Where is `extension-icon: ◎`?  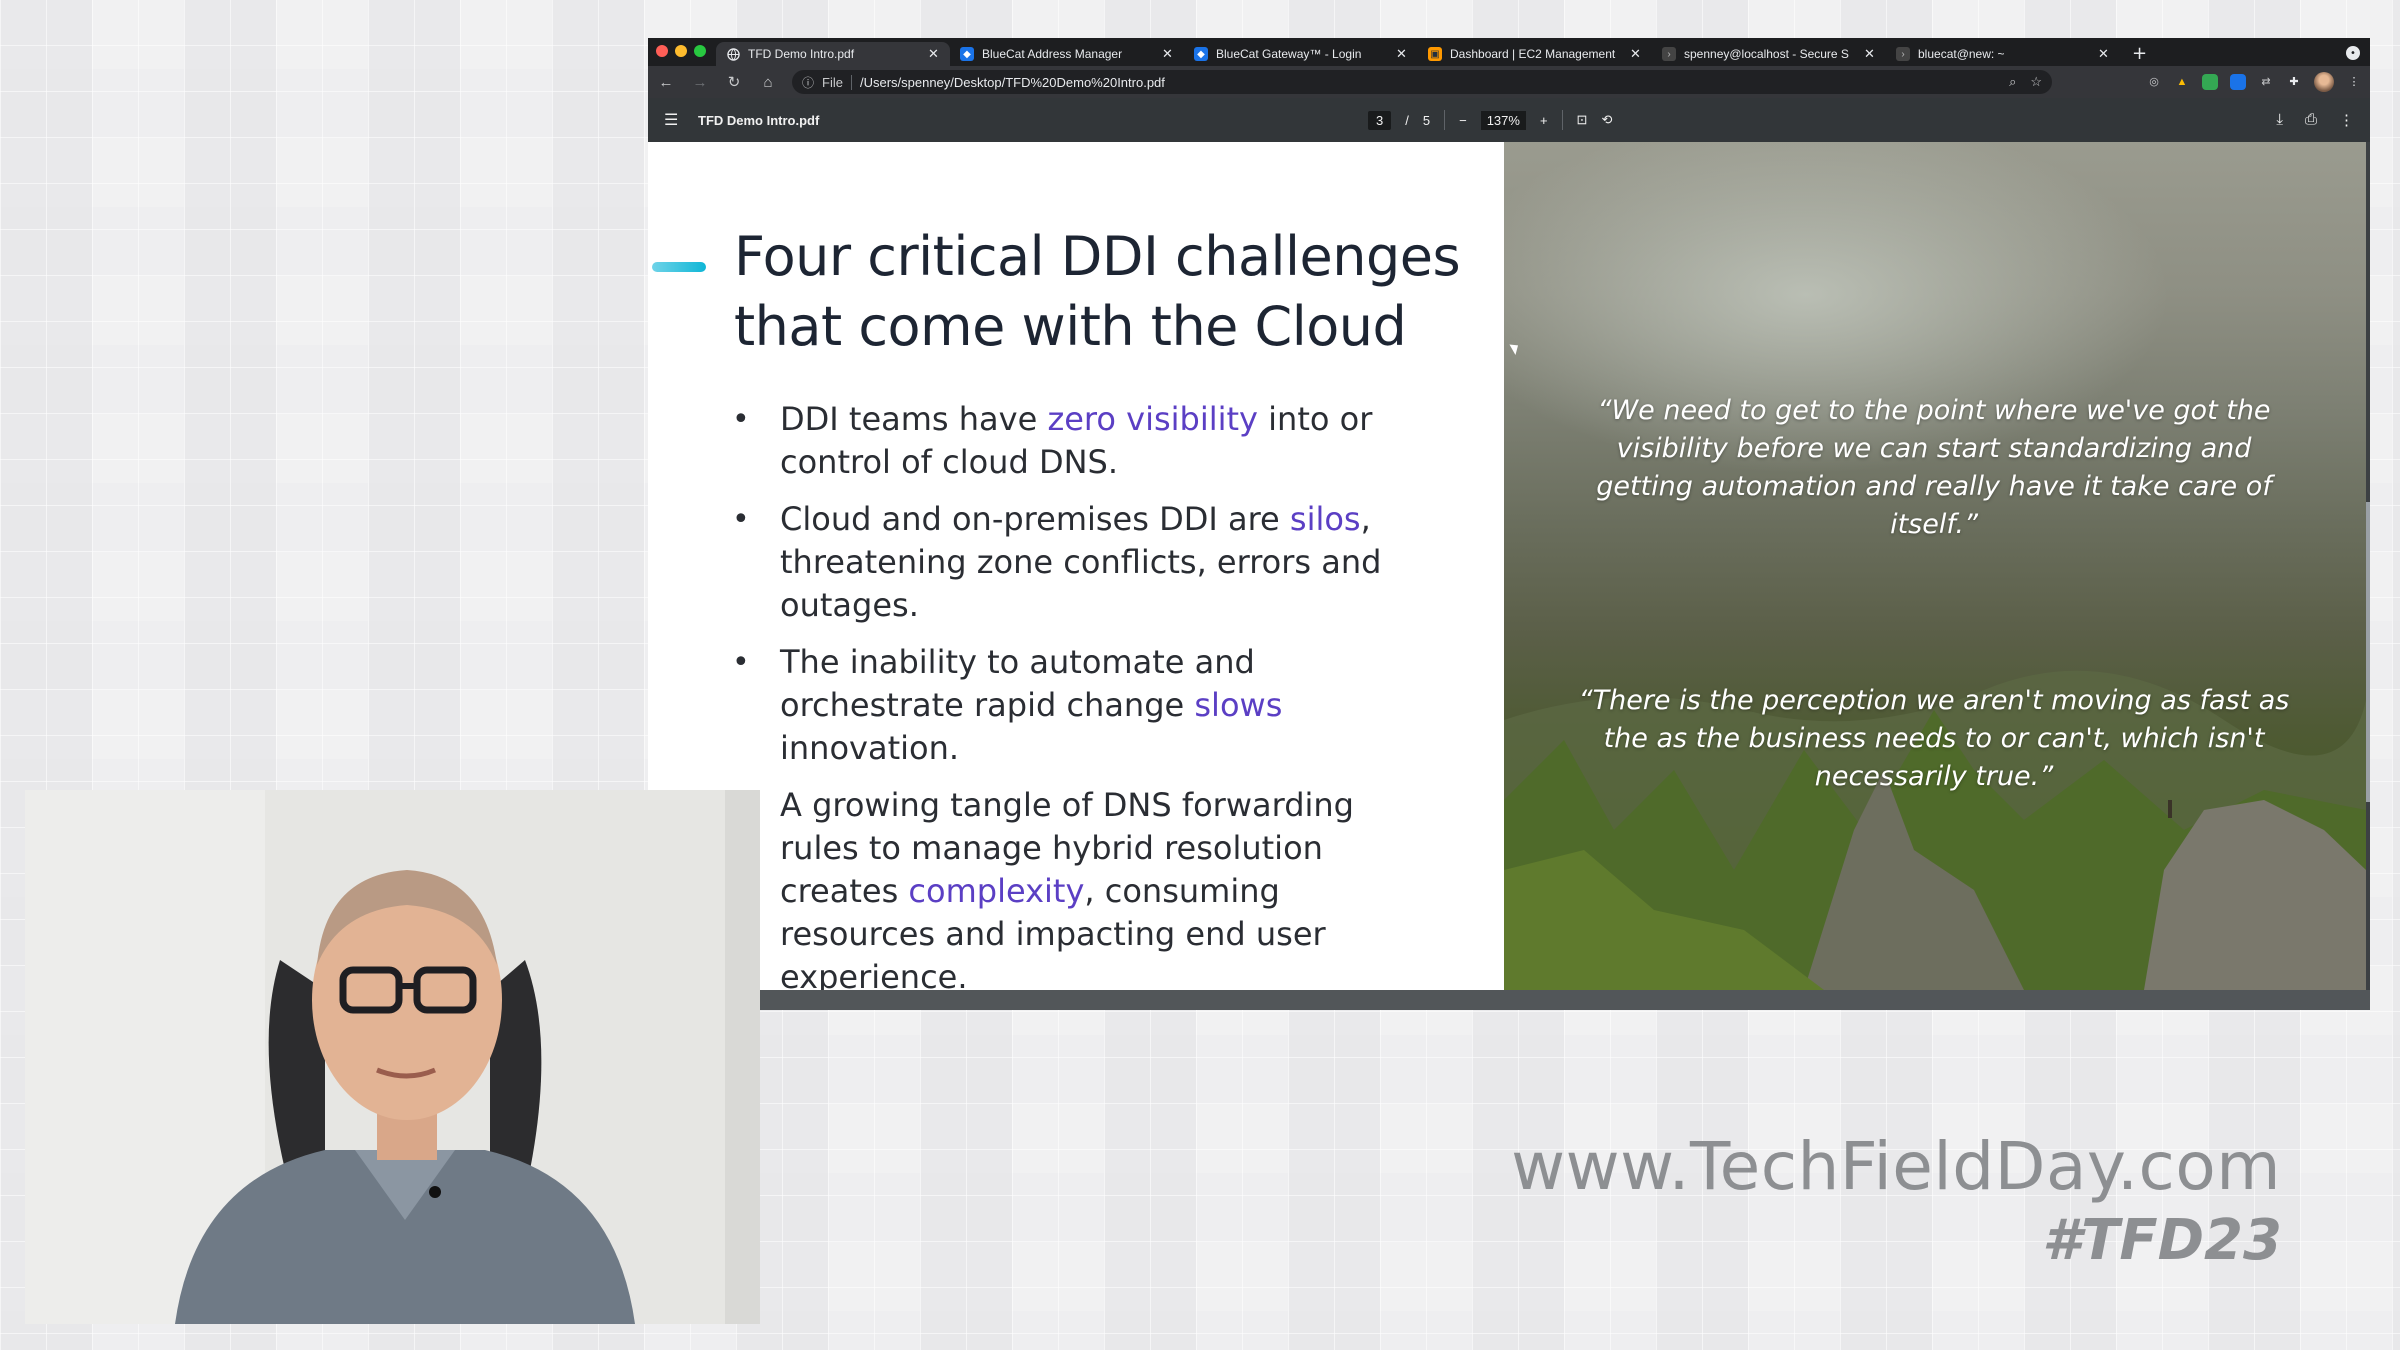
extension-icon: ◎ is located at coordinates (2154, 82).